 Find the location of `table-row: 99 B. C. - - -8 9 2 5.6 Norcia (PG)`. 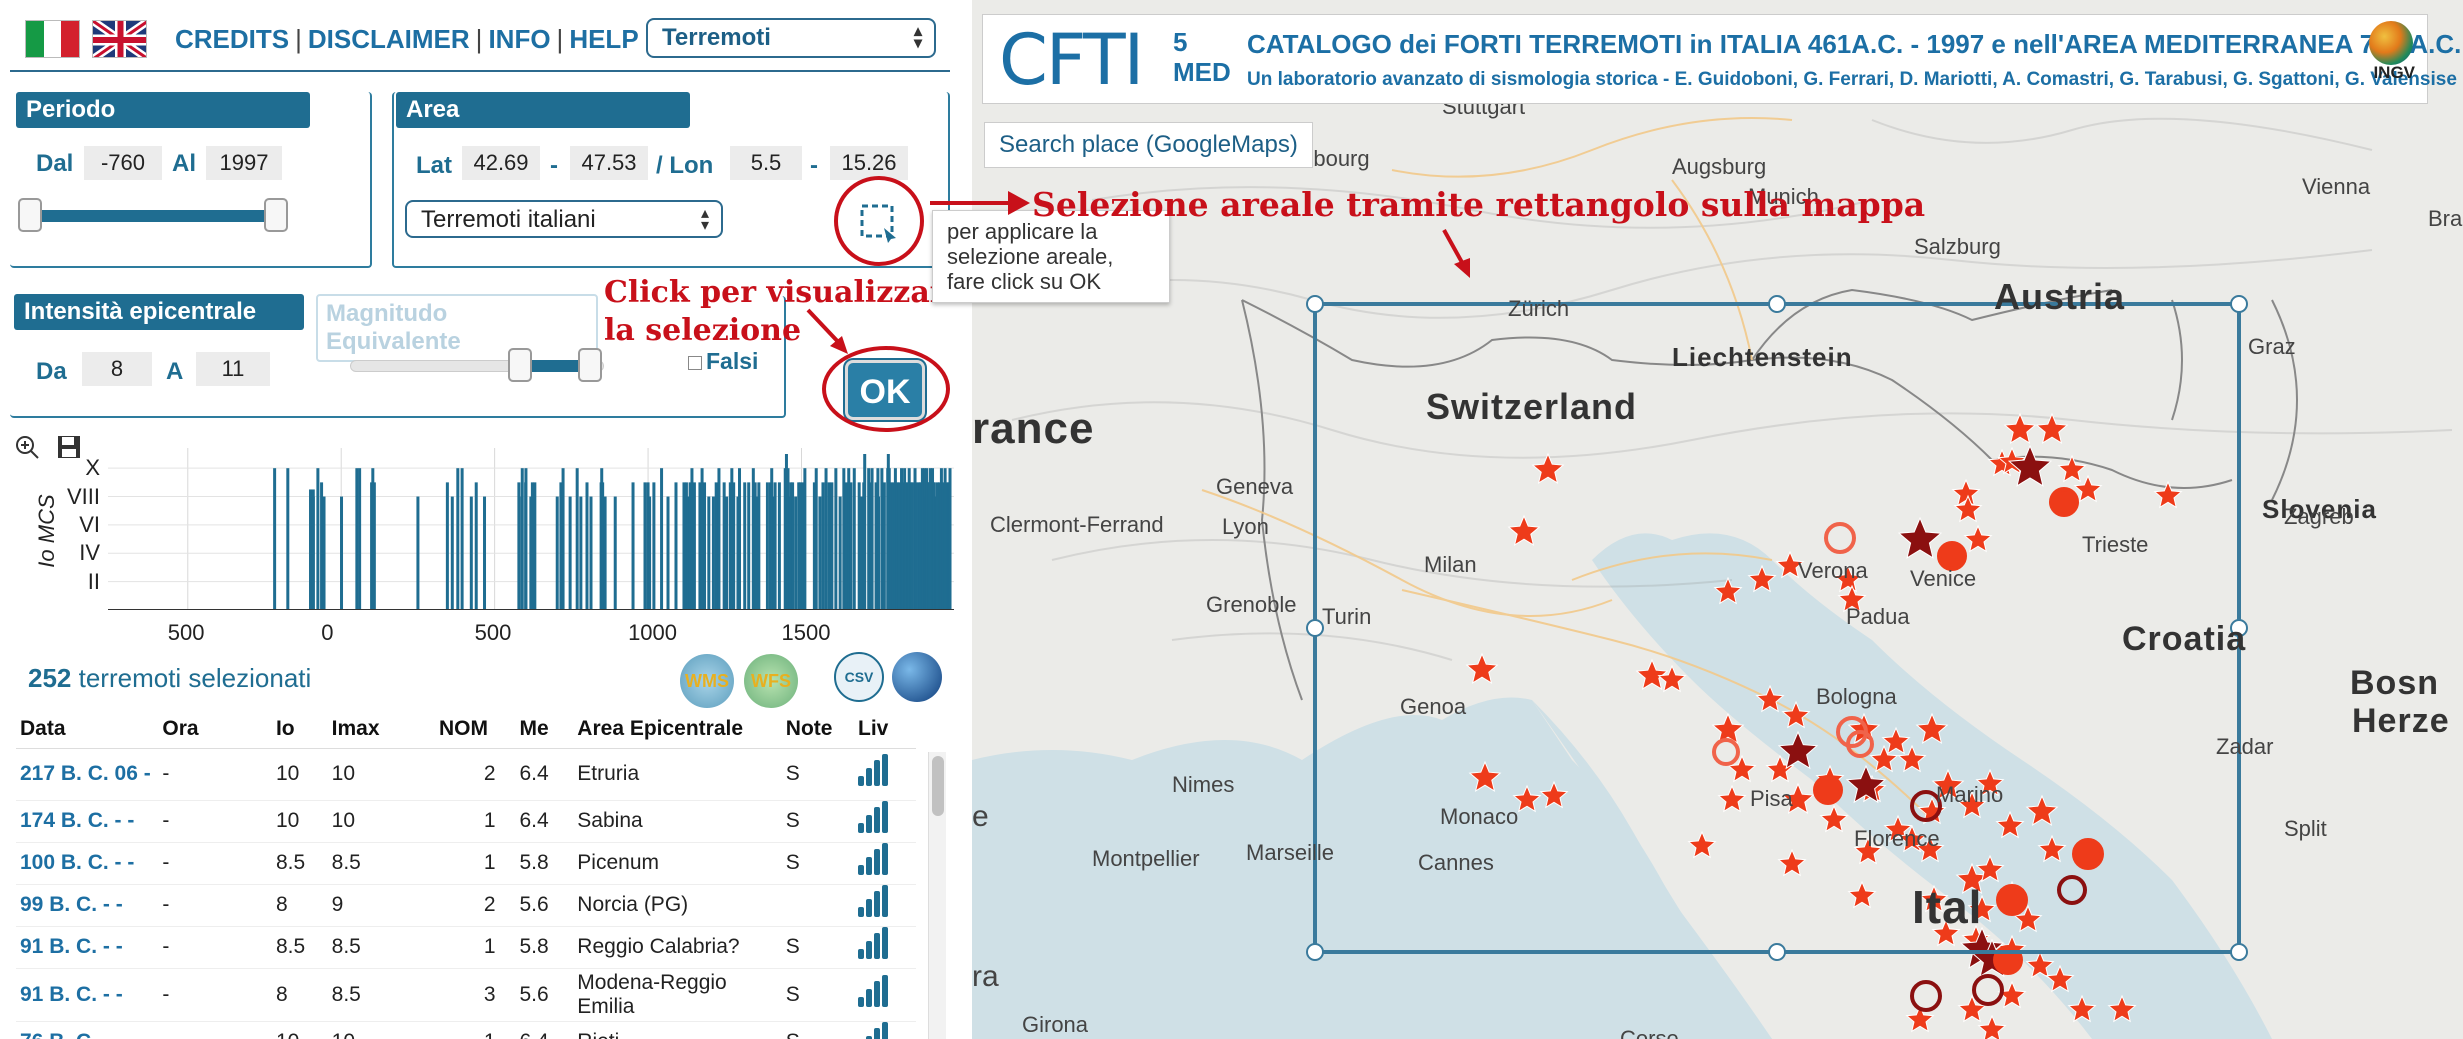

table-row: 99 B. C. - - -8 9 2 5.6 Norcia (PG) is located at coordinates (466, 905).